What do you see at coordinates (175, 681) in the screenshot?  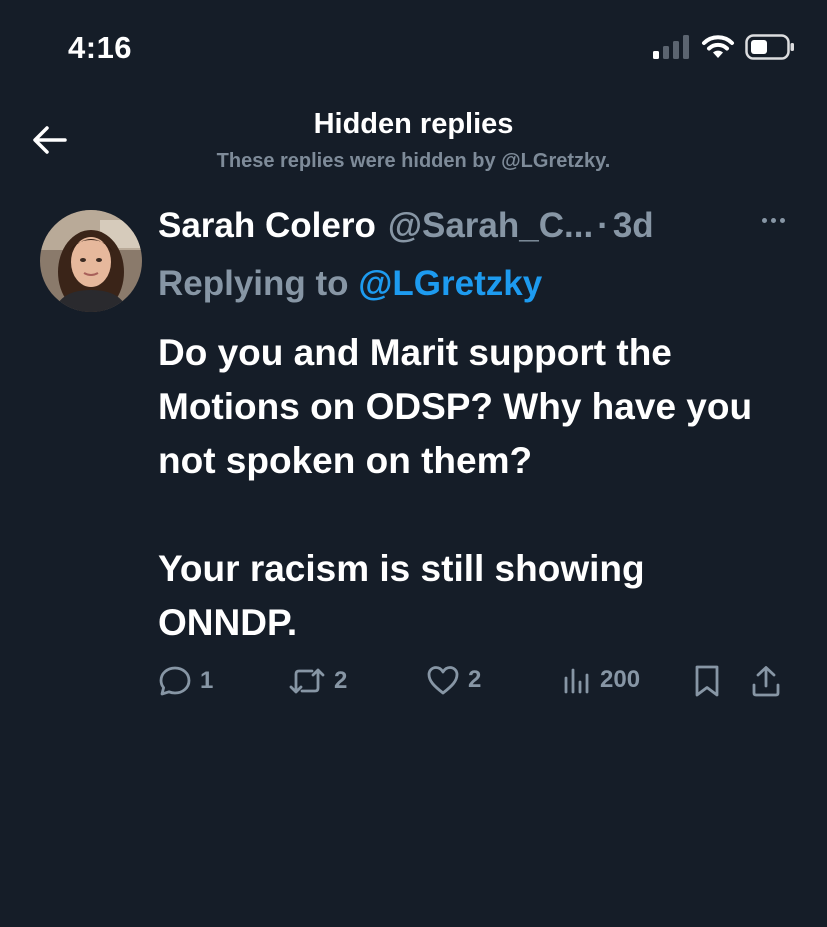 I see `reply-icon` at bounding box center [175, 681].